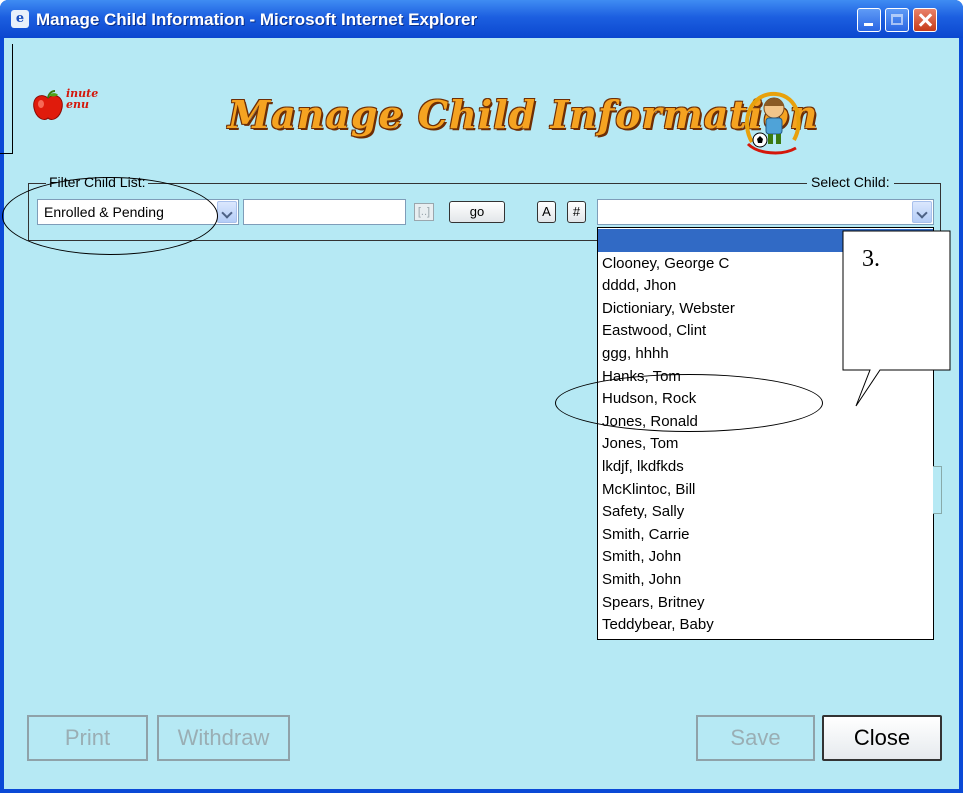  I want to click on child-search-input, so click(324, 212).